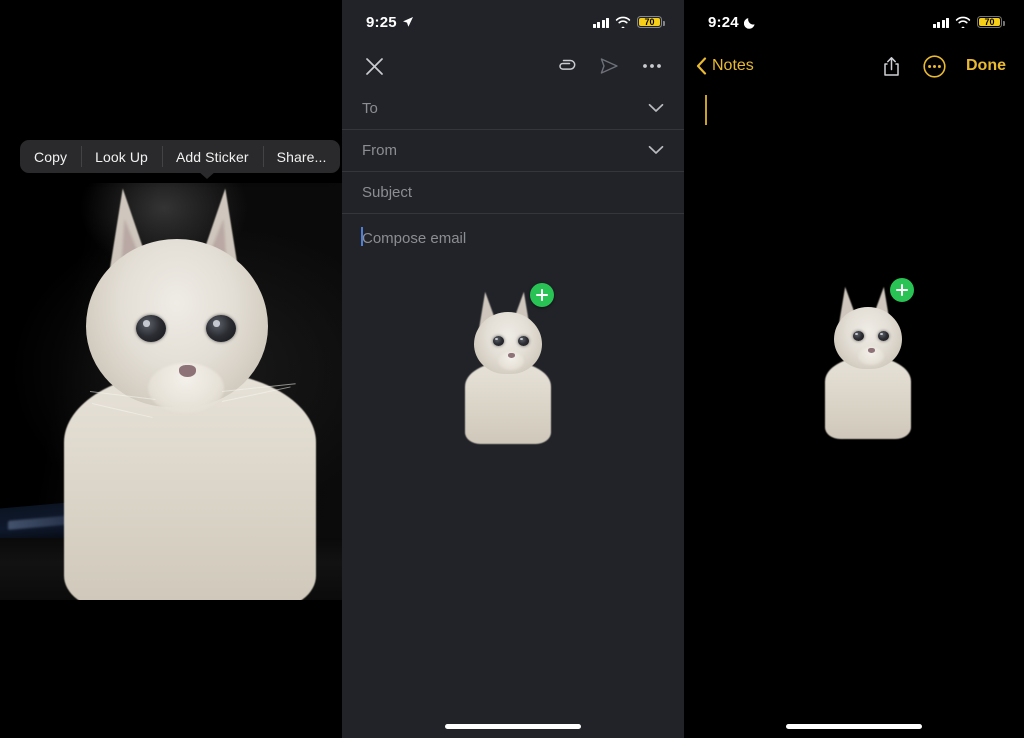 The height and width of the screenshot is (738, 1024). Describe the element at coordinates (566, 66) in the screenshot. I see `paperclip-icon` at that location.